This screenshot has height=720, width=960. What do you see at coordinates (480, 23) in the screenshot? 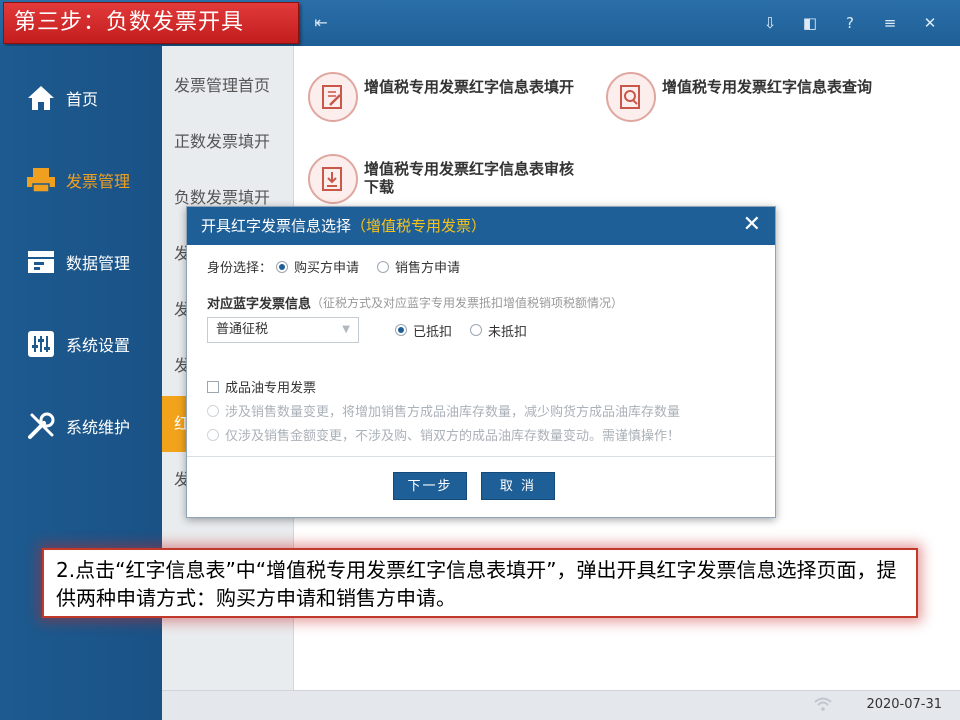
I see `title-bar: 第三步：负数发票开具 ⇤ ⇩ ◧ ? ≡ ✕` at bounding box center [480, 23].